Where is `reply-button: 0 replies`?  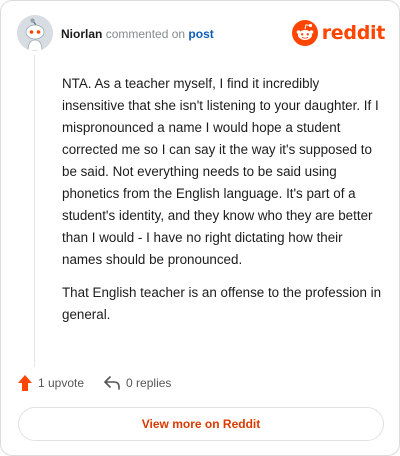 reply-button: 0 replies is located at coordinates (137, 383).